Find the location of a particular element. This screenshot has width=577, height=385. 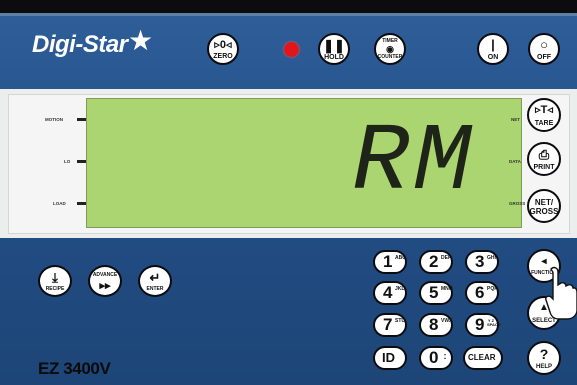

fast-forward-icon: ▸▸ is located at coordinates (105, 286).